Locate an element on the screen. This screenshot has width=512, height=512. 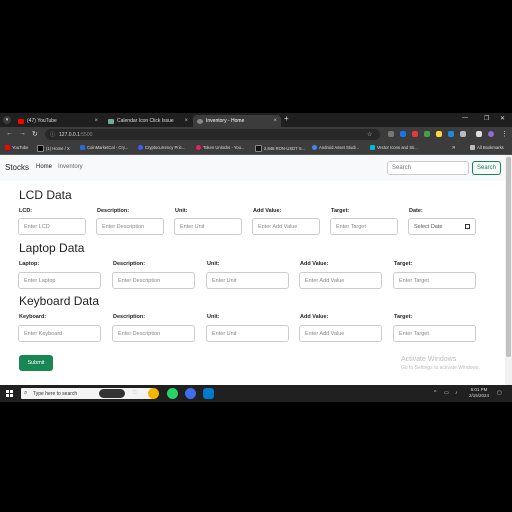
forward-icon: → is located at coordinates (22, 133).